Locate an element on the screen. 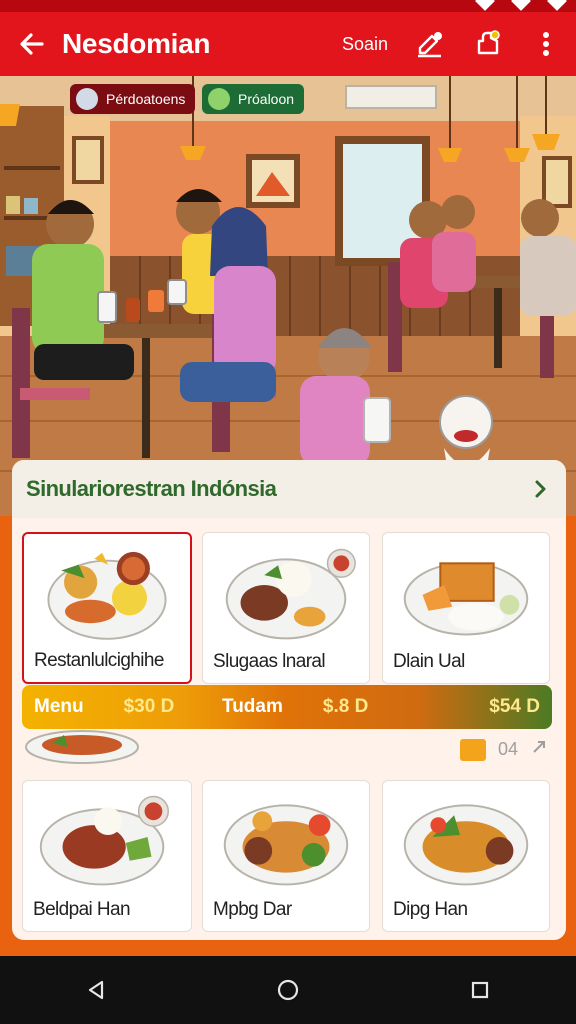 Image resolution: width=576 pixels, height=1024 pixels. menu-item-name: Dlain Ual is located at coordinates (429, 661).